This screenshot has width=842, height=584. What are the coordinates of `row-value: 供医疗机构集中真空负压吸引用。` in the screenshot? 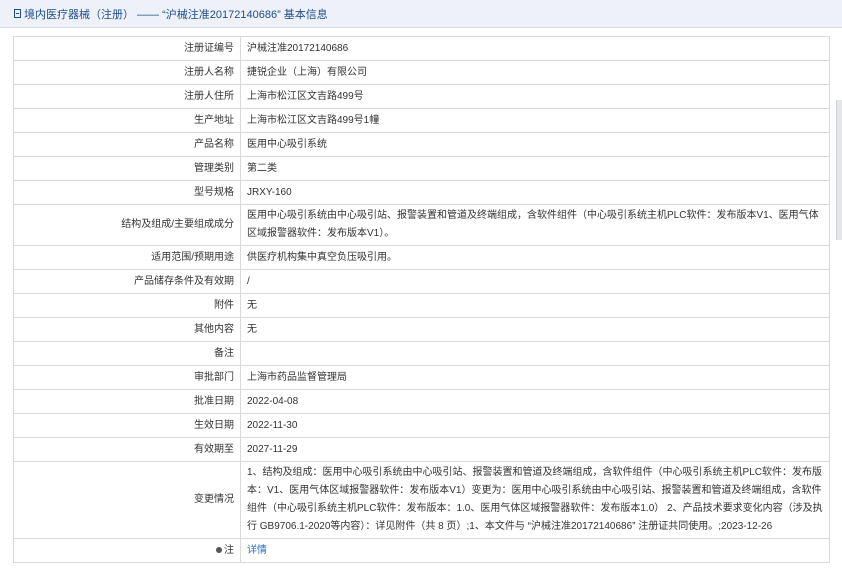 It's located at (535, 257).